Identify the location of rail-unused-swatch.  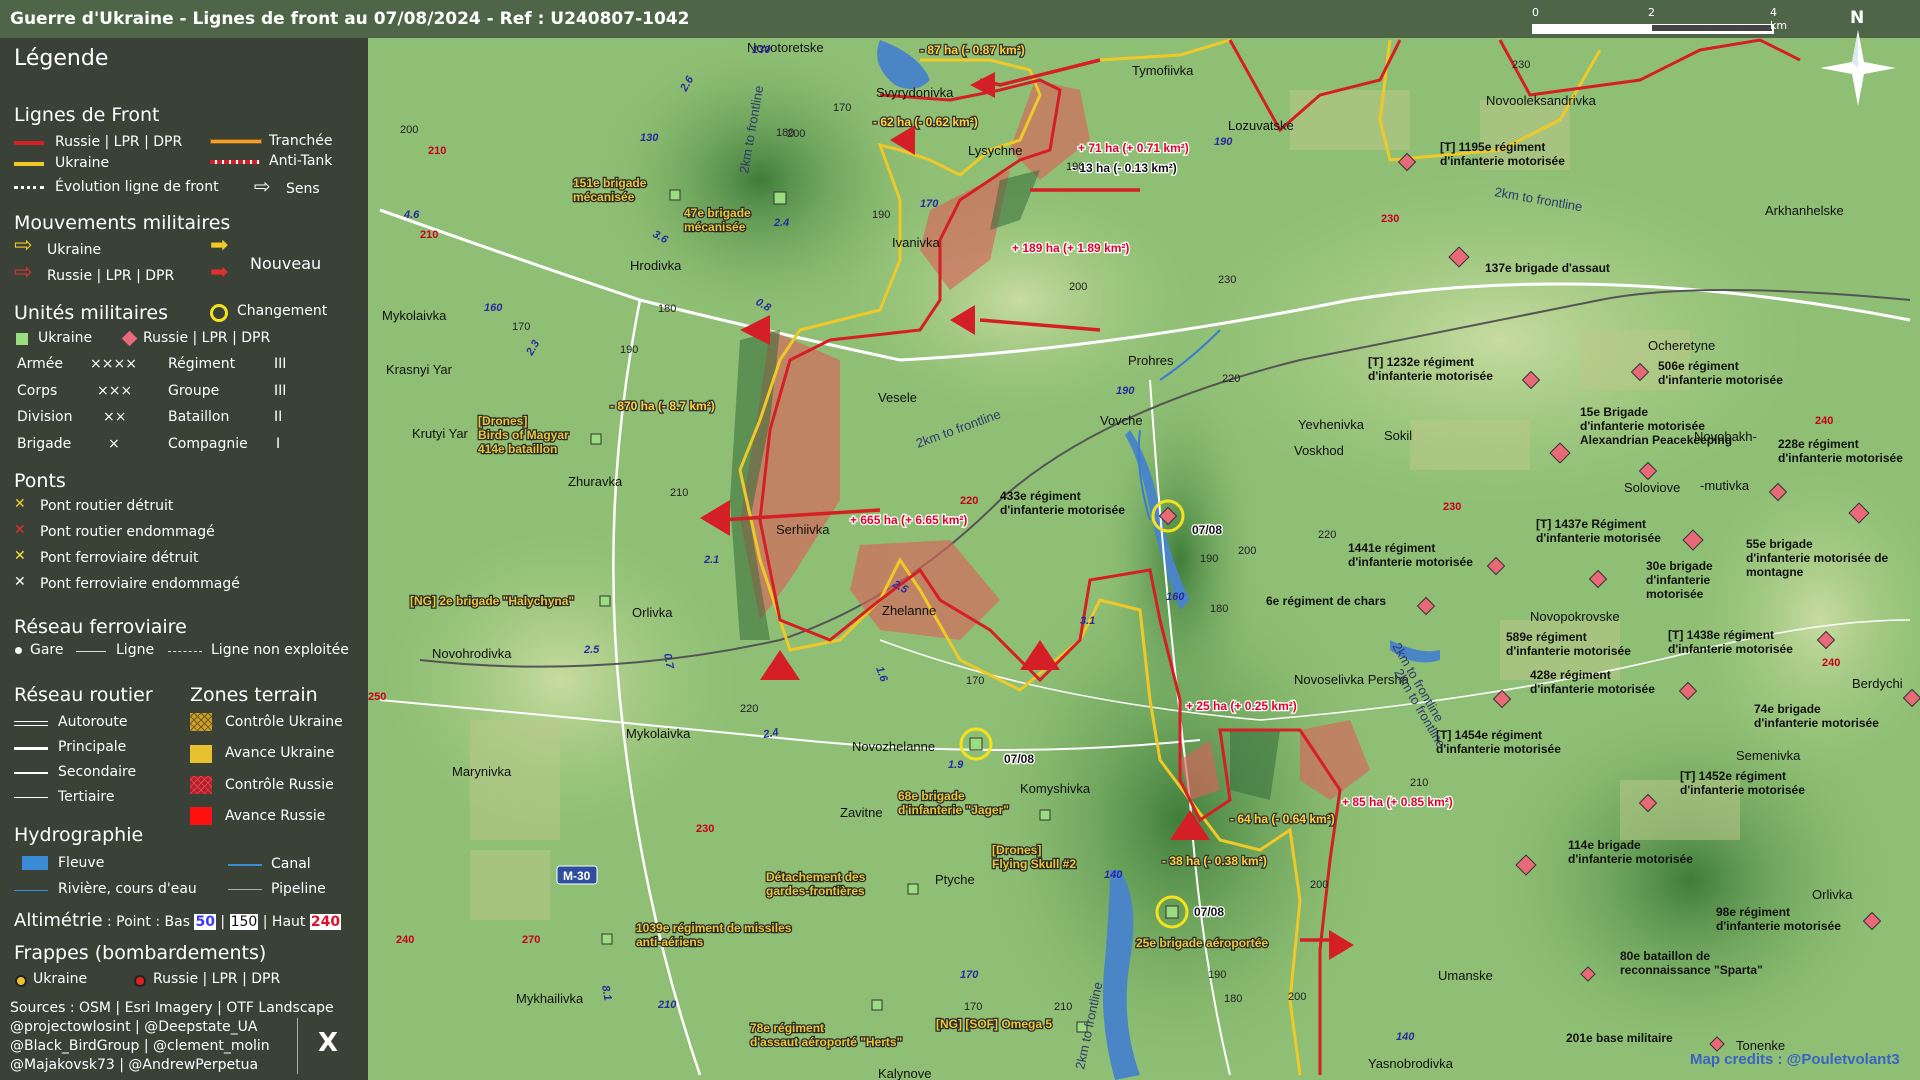
(185, 651).